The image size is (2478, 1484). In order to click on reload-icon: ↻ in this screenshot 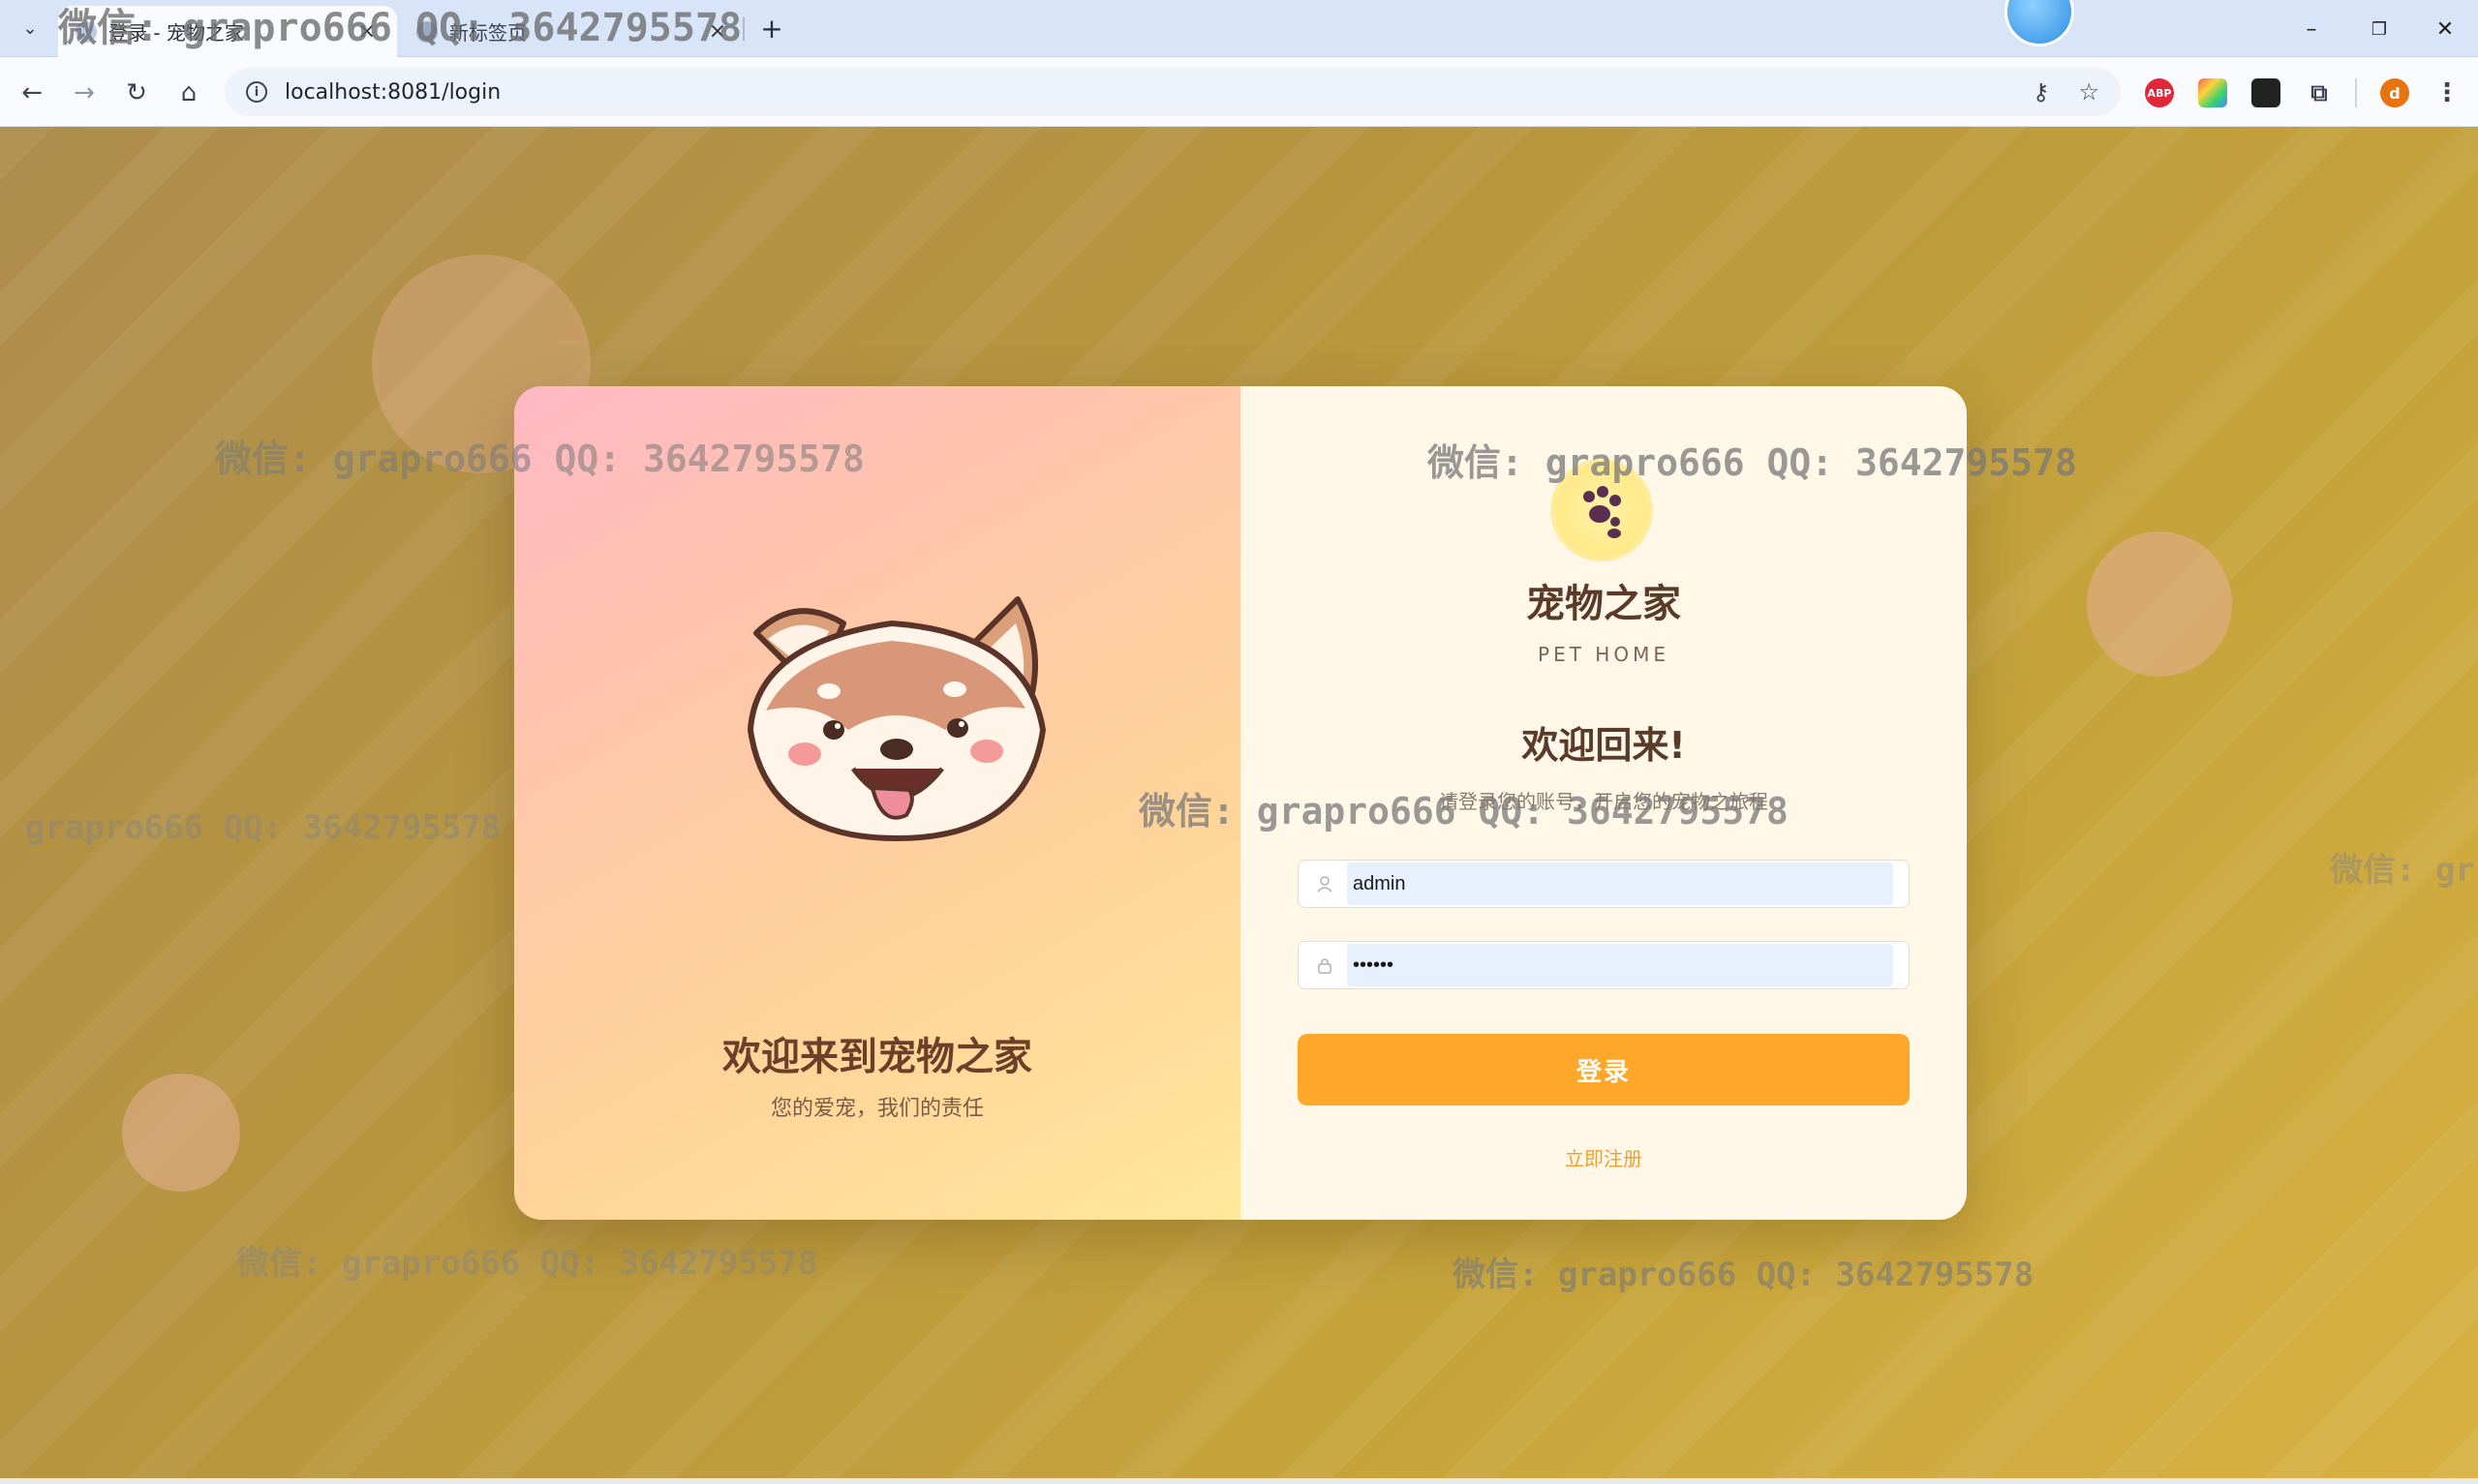, I will do `click(136, 92)`.